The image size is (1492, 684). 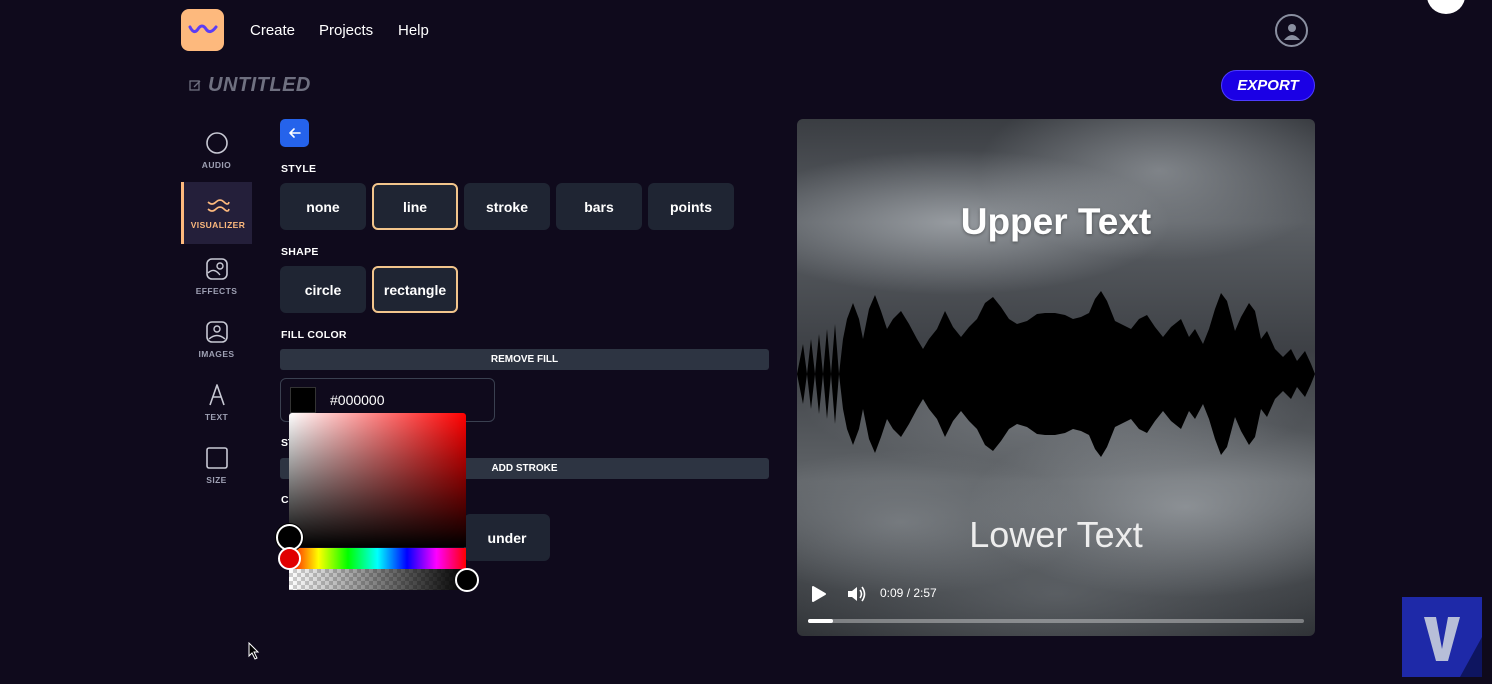 I want to click on wave-icon, so click(x=218, y=205).